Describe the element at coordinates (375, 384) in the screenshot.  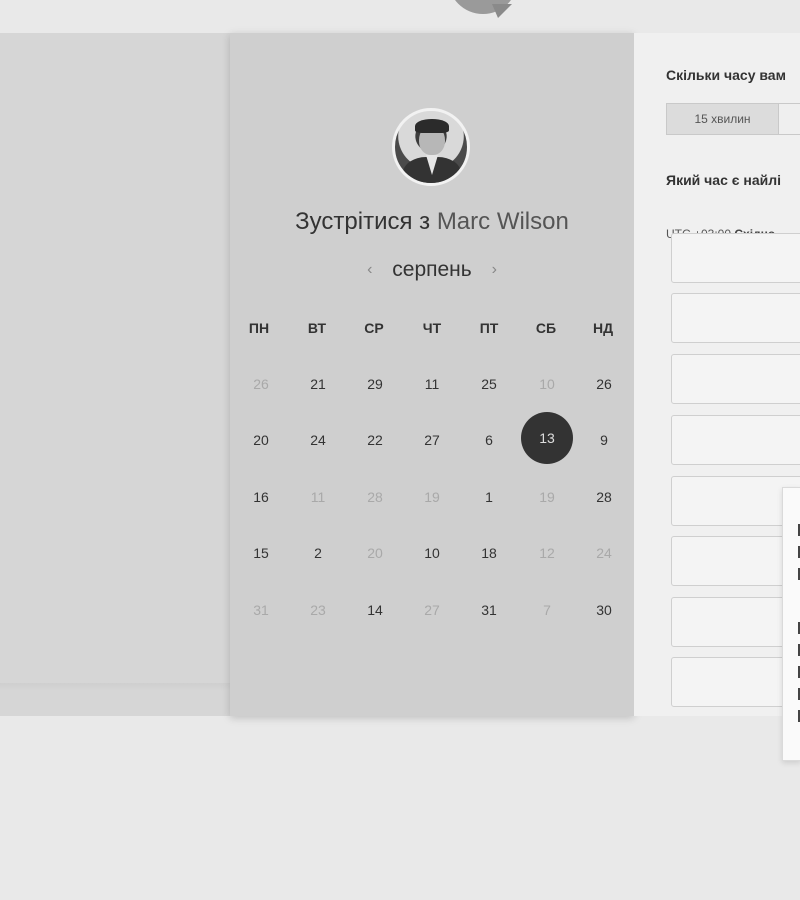
I see `calendar-day: 29` at that location.